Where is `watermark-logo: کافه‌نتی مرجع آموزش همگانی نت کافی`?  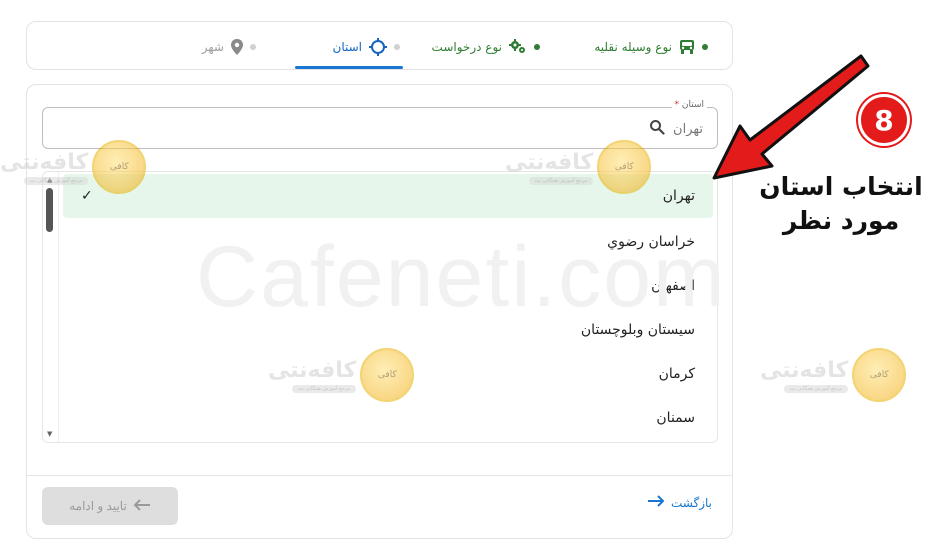 watermark-logo: کافه‌نتی مرجع آموزش همگانی نت کافی is located at coordinates (833, 375).